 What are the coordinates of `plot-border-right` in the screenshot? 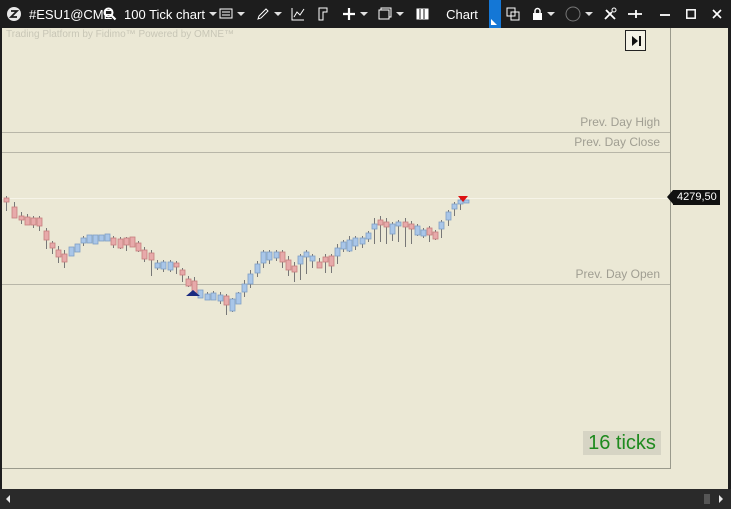 It's located at (670, 248).